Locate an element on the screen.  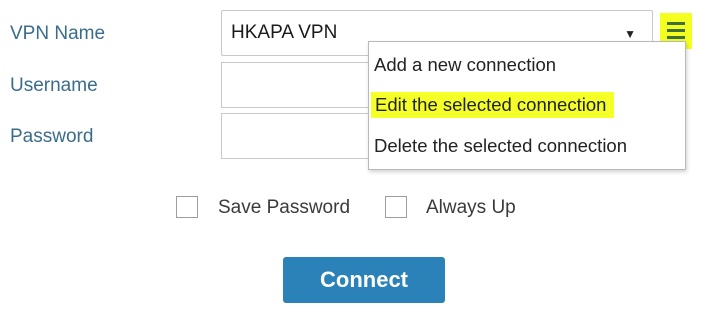
menu-item-delete-connection: Delete the selected connection is located at coordinates (500, 146).